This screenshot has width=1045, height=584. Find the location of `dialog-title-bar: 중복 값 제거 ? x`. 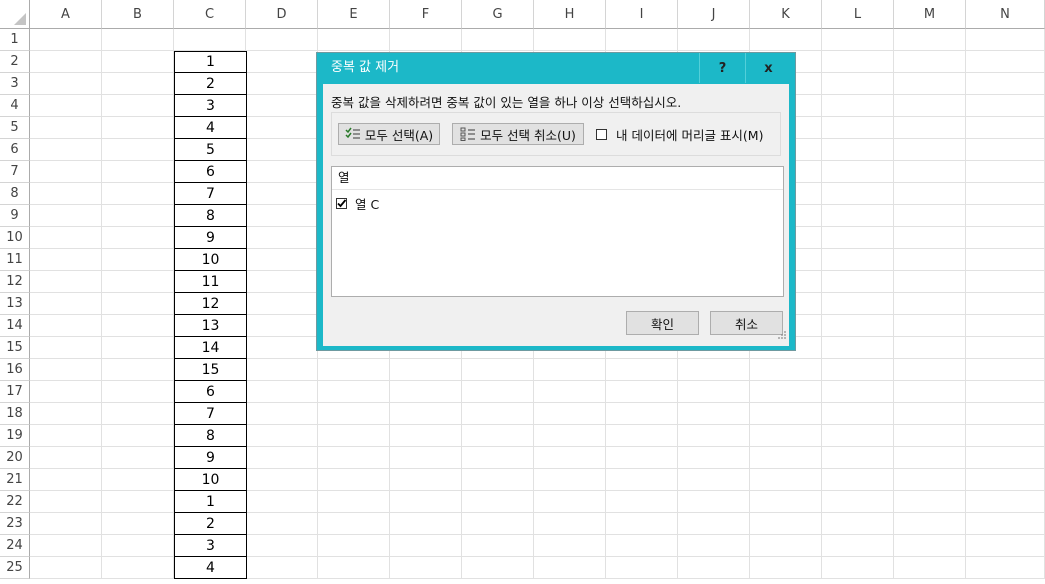

dialog-title-bar: 중복 값 제거 ? x is located at coordinates (556, 68).